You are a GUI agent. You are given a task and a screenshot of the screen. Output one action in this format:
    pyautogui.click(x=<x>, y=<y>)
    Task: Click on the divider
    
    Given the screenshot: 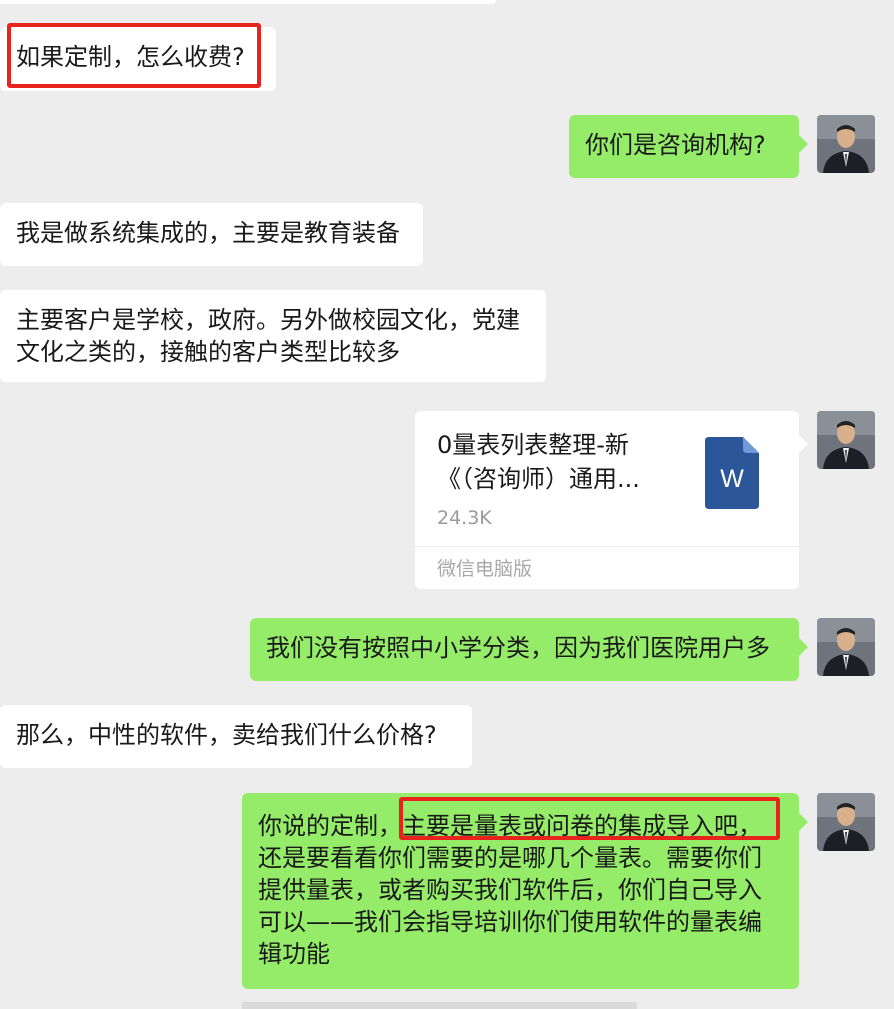 What is the action you would take?
    pyautogui.click(x=607, y=546)
    